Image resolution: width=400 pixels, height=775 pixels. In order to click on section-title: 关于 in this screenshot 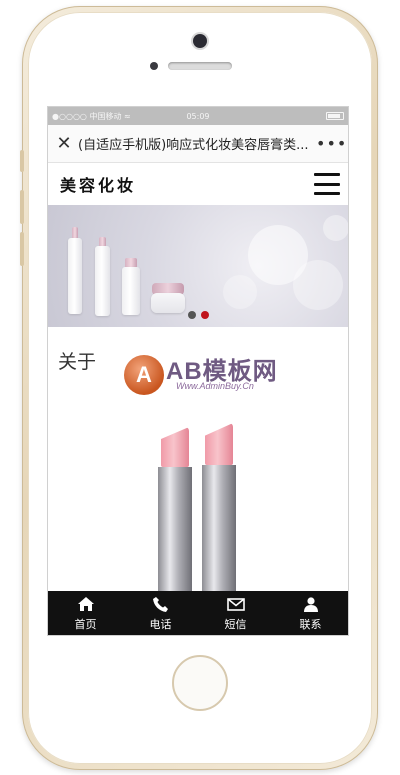, I will do `click(77, 362)`.